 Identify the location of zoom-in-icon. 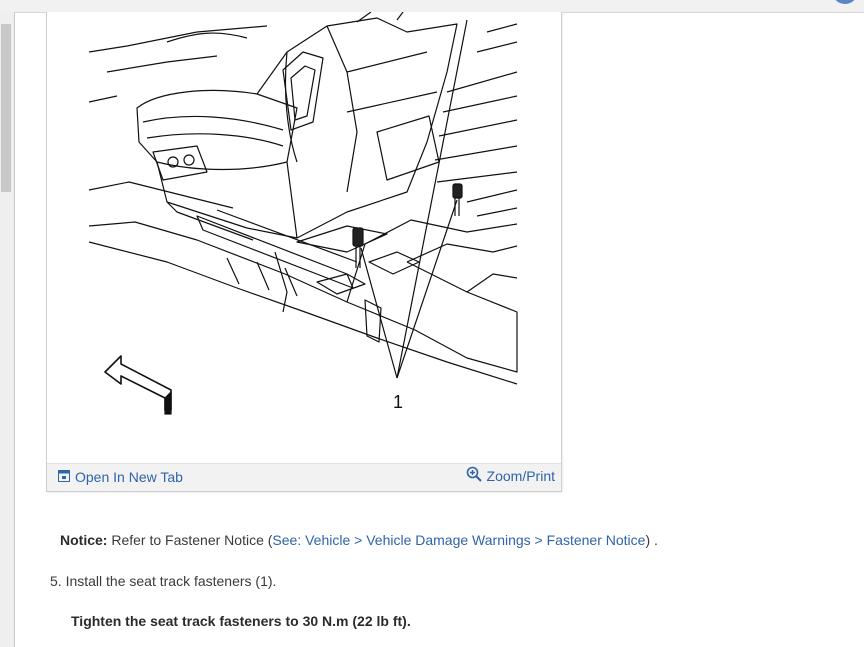
(474, 475).